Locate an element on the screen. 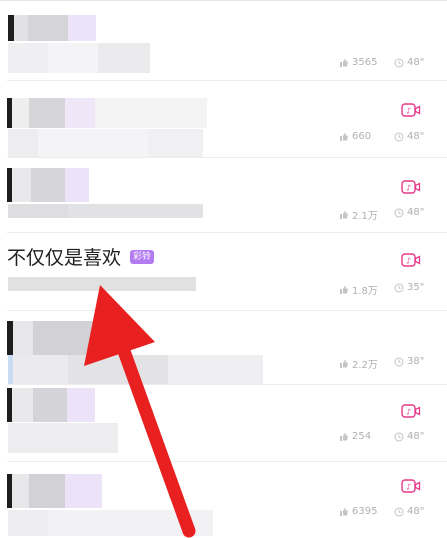  list-item: 2.2万 38" is located at coordinates (223, 348).